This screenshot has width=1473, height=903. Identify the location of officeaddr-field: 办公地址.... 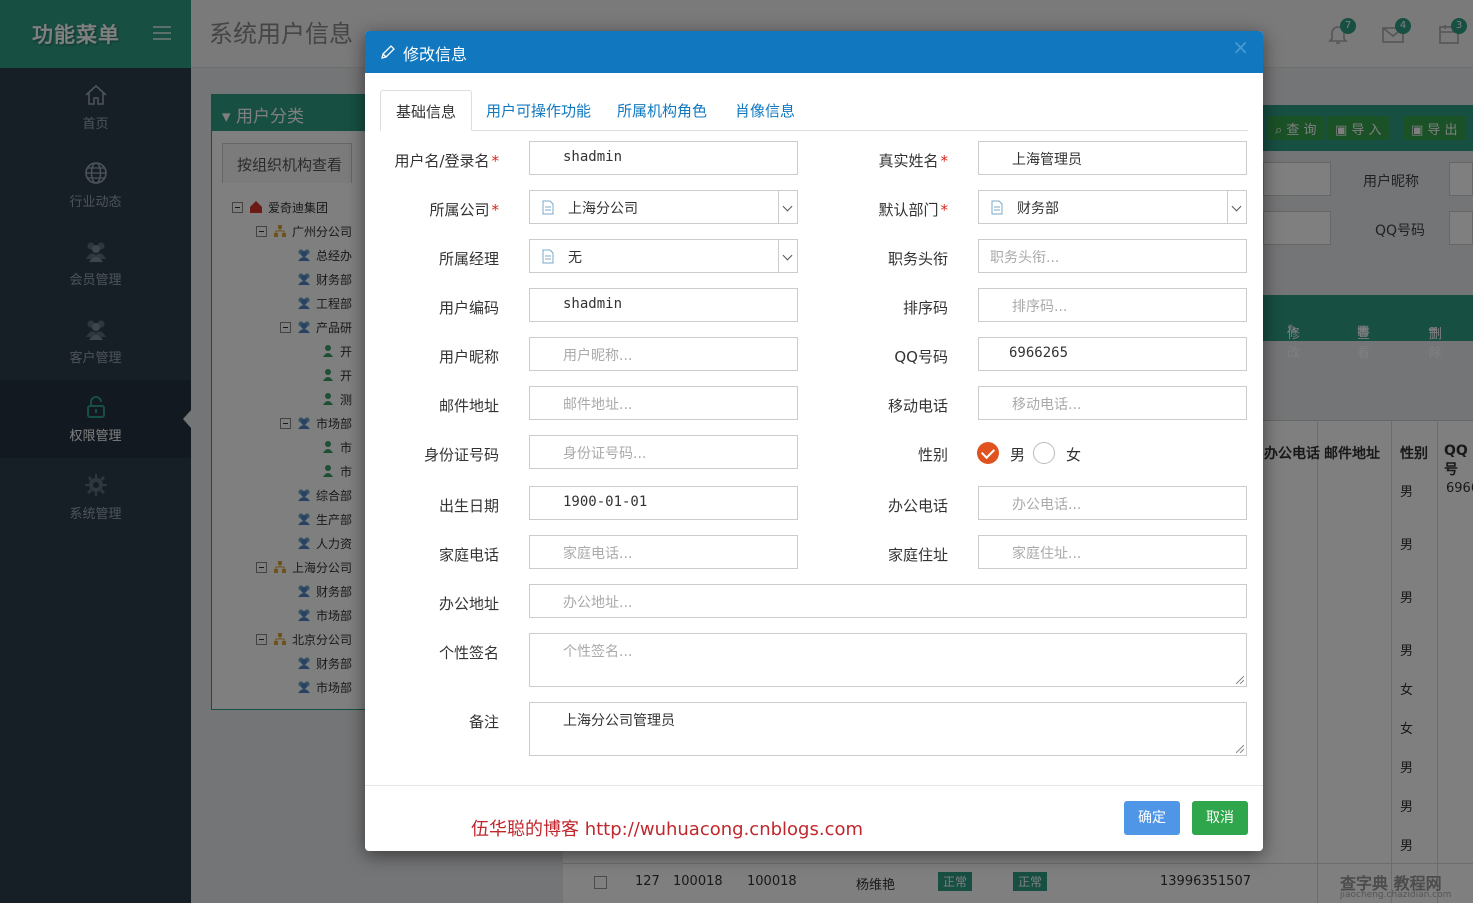
(888, 601).